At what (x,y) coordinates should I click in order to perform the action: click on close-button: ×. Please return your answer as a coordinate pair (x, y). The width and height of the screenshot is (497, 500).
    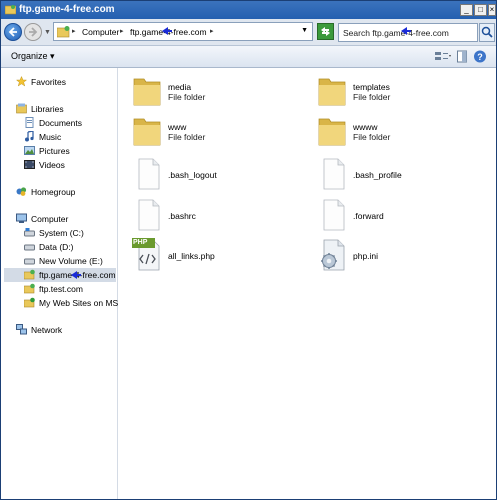
    Looking at the image, I should click on (492, 10).